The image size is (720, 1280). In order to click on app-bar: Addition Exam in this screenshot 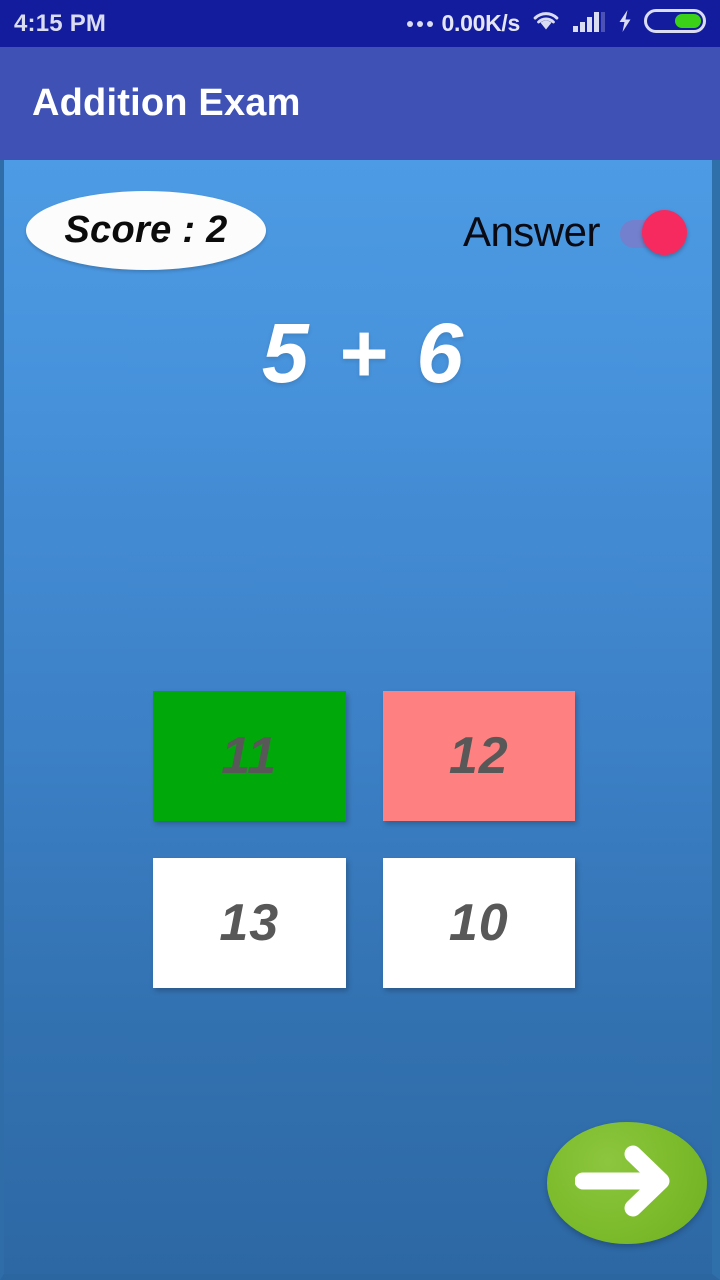, I will do `click(360, 103)`.